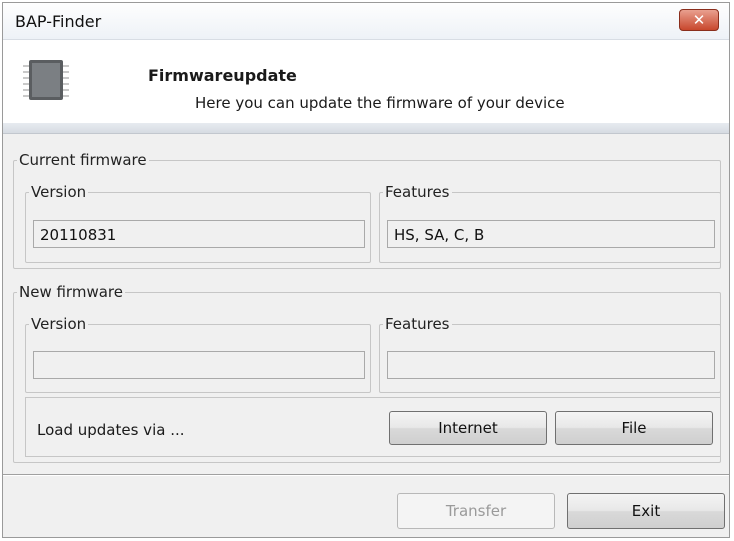  Describe the element at coordinates (366, 128) in the screenshot. I see `header-divider` at that location.